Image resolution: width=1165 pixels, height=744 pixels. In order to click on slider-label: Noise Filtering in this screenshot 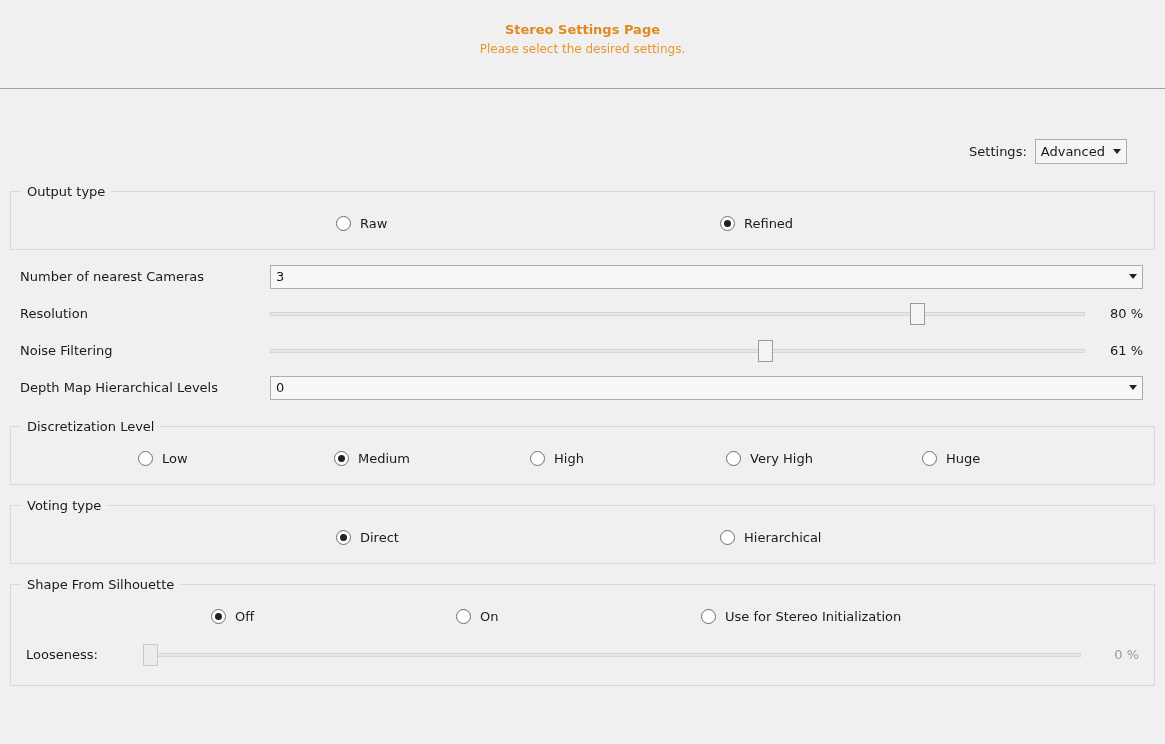, I will do `click(67, 350)`.